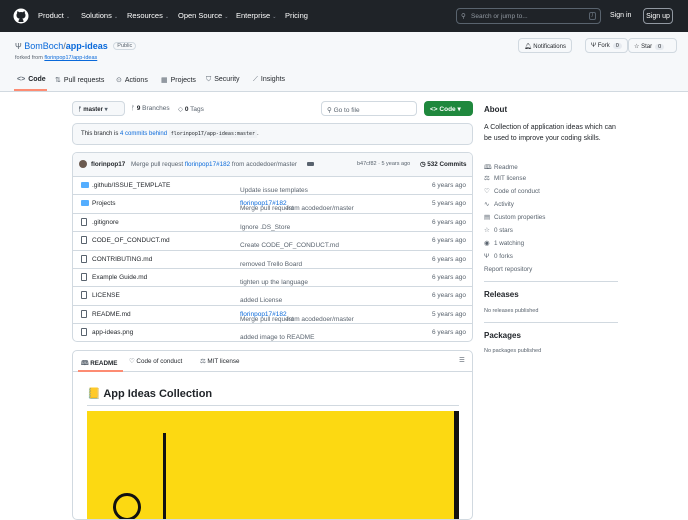 Image resolution: width=688 pixels, height=520 pixels. I want to click on fork-icon: Ψ, so click(18, 46).